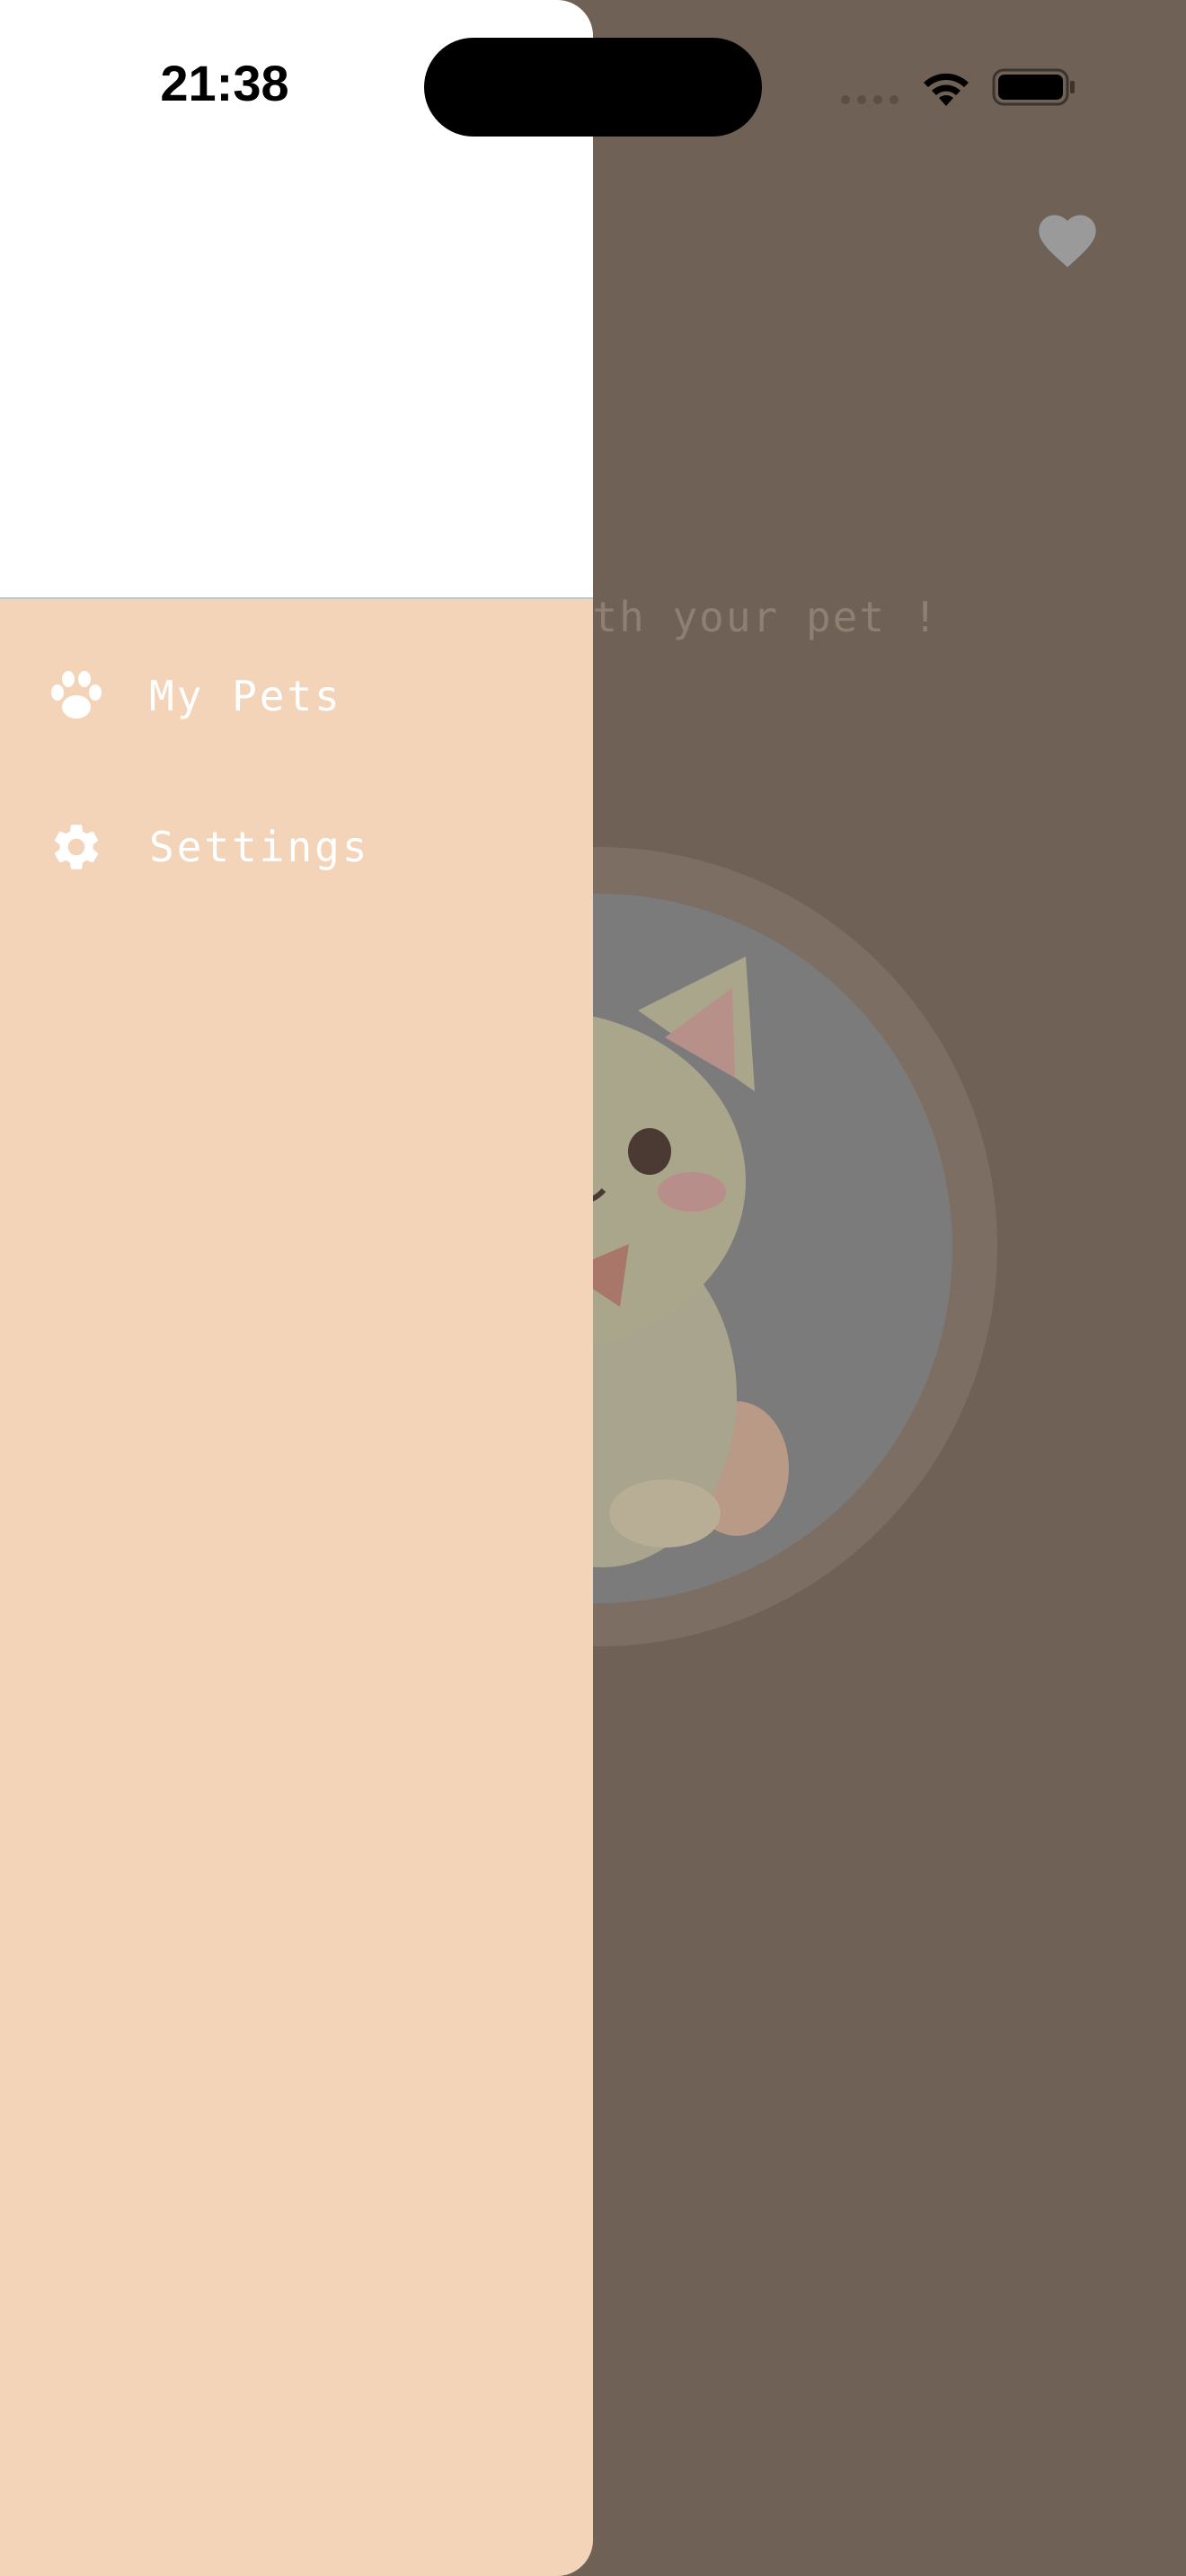 The image size is (1186, 2576). I want to click on gear-icon, so click(76, 847).